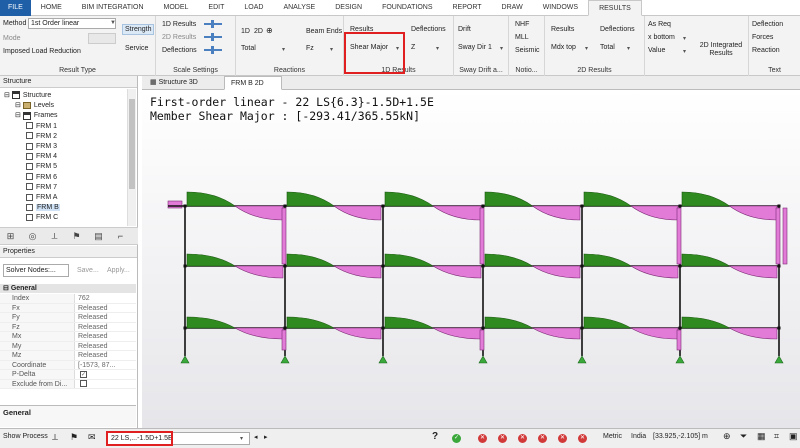 The height and width of the screenshot is (448, 800). I want to click on value-select: Value, so click(656, 50).